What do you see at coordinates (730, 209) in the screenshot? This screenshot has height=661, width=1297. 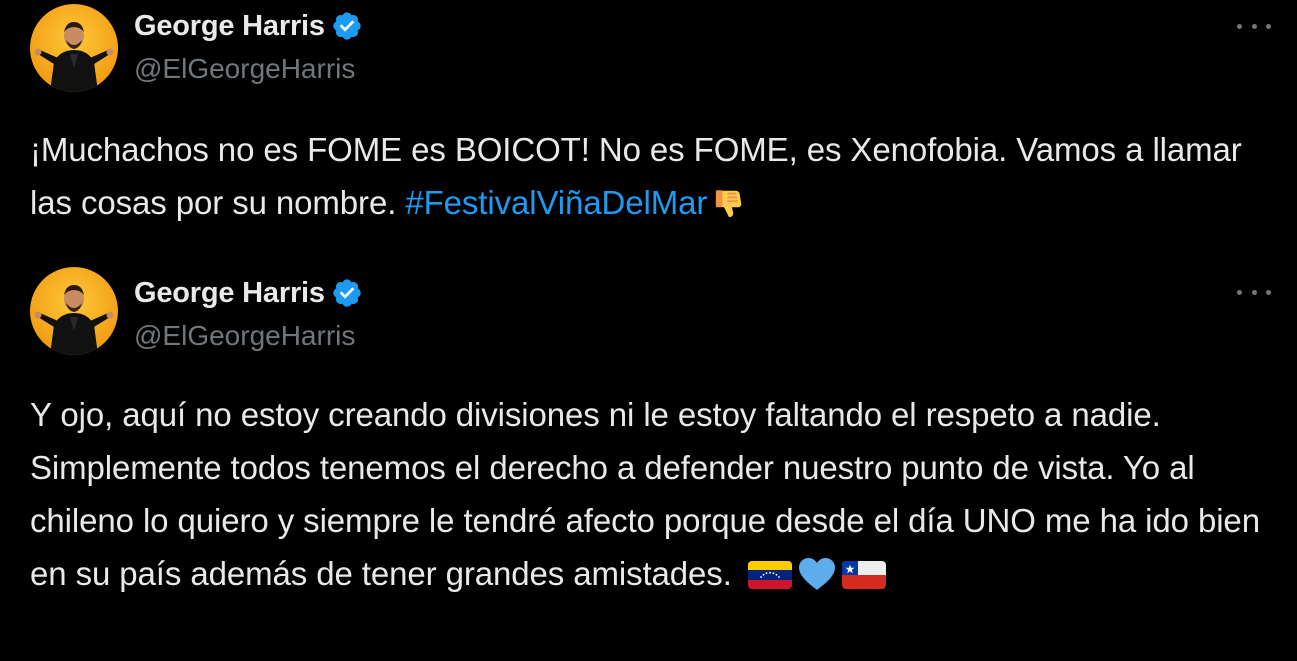 I see `thumbs-down-icon` at bounding box center [730, 209].